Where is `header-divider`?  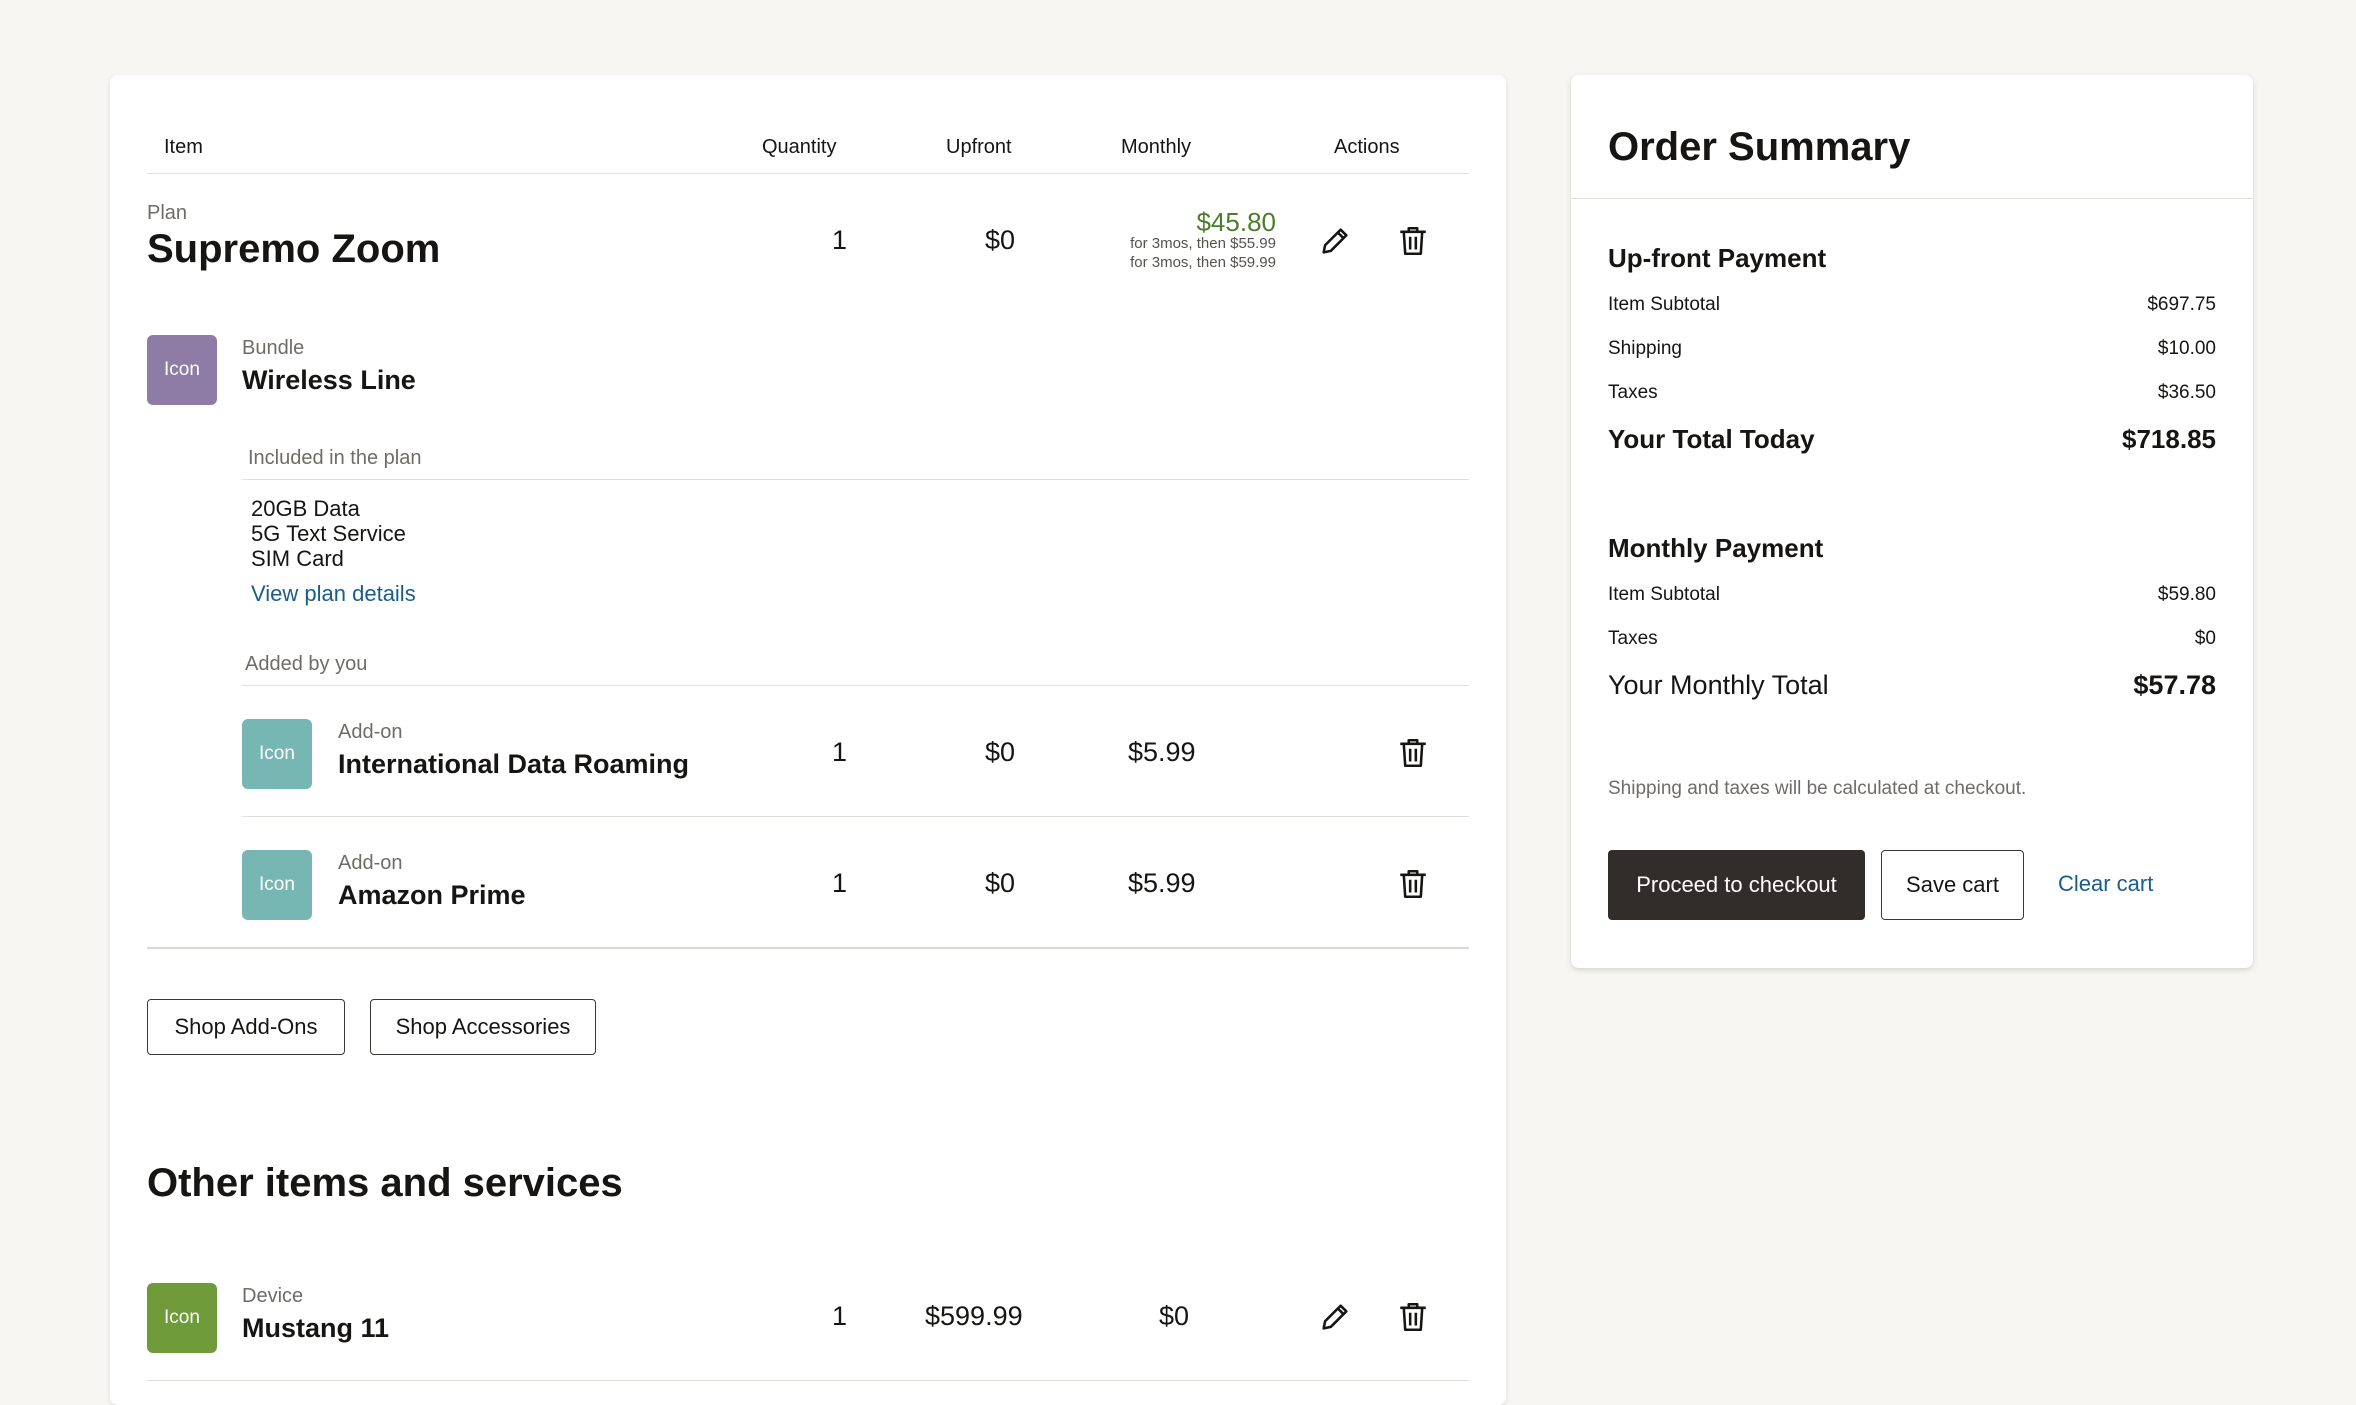
header-divider is located at coordinates (808, 173).